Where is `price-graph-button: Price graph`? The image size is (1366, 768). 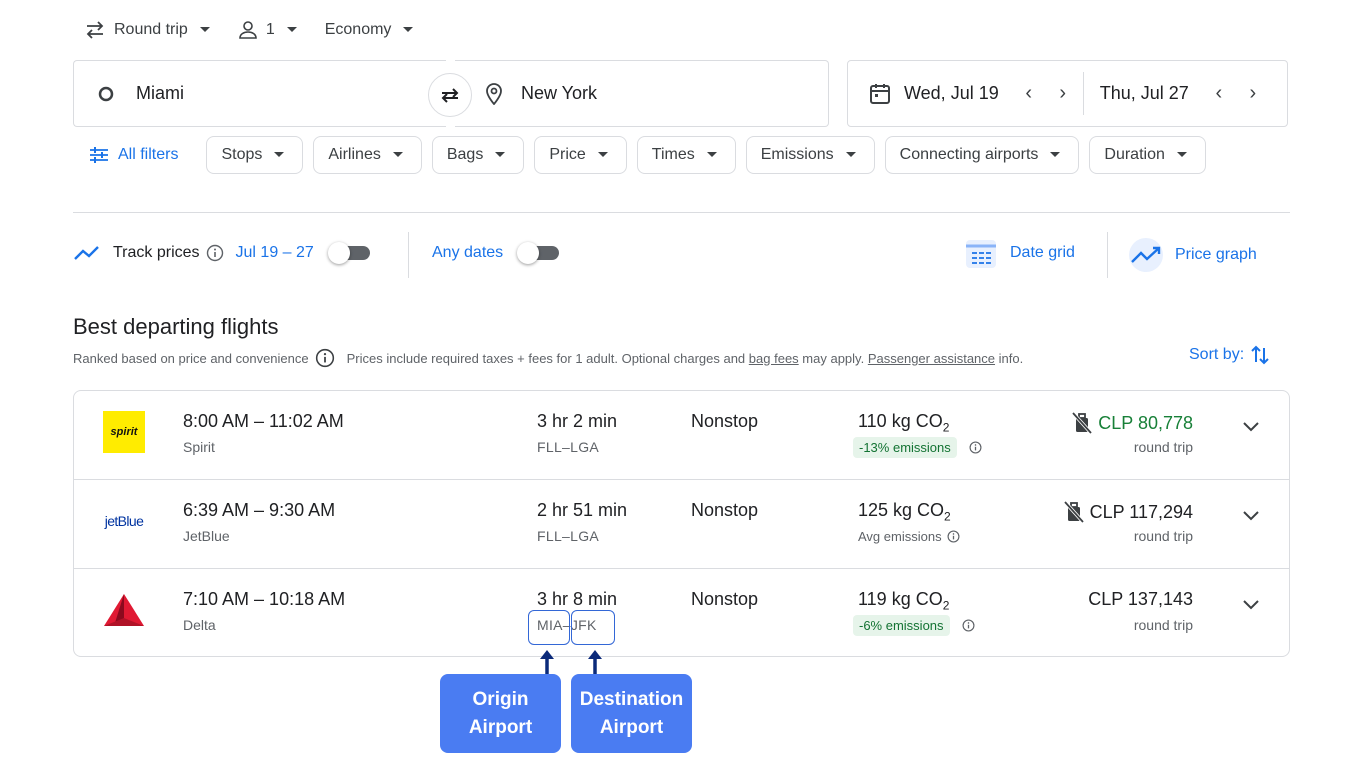 price-graph-button: Price graph is located at coordinates (1192, 255).